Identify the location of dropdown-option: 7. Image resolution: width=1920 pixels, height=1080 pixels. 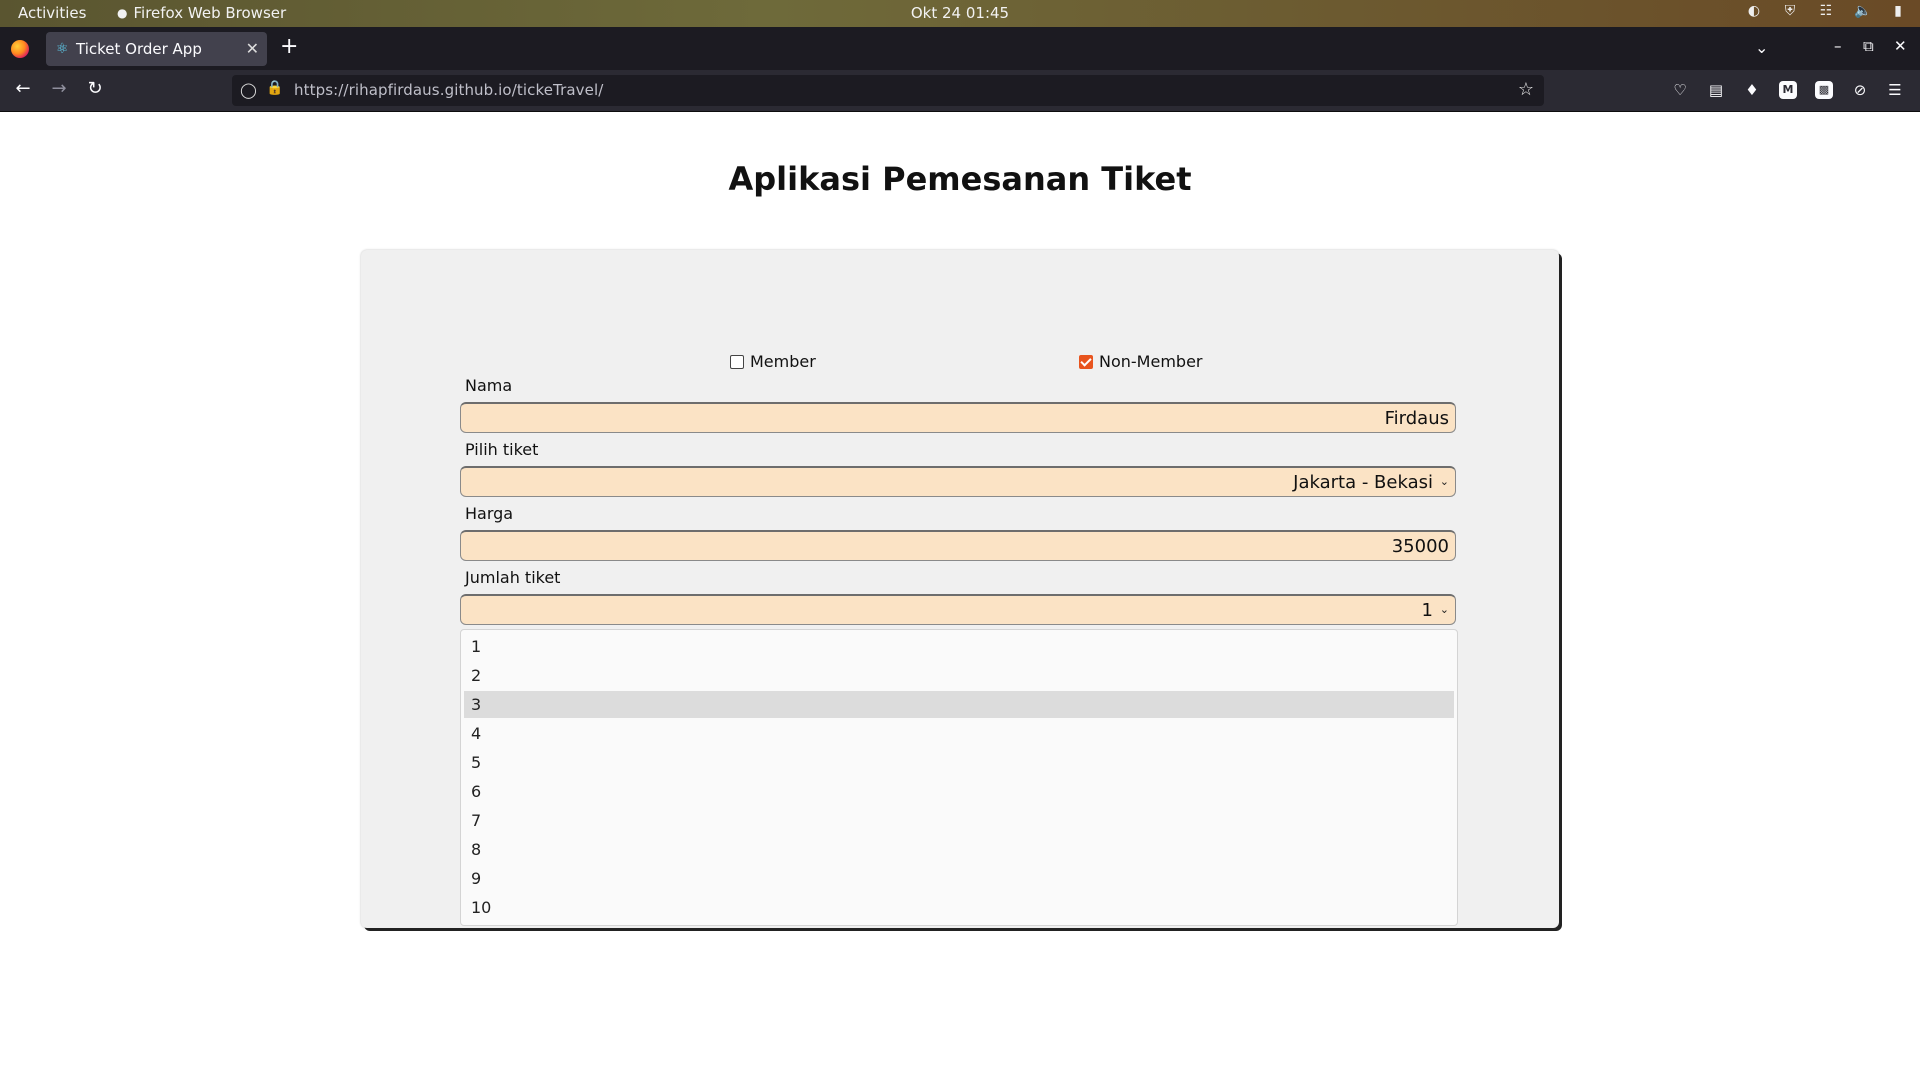
(959, 820).